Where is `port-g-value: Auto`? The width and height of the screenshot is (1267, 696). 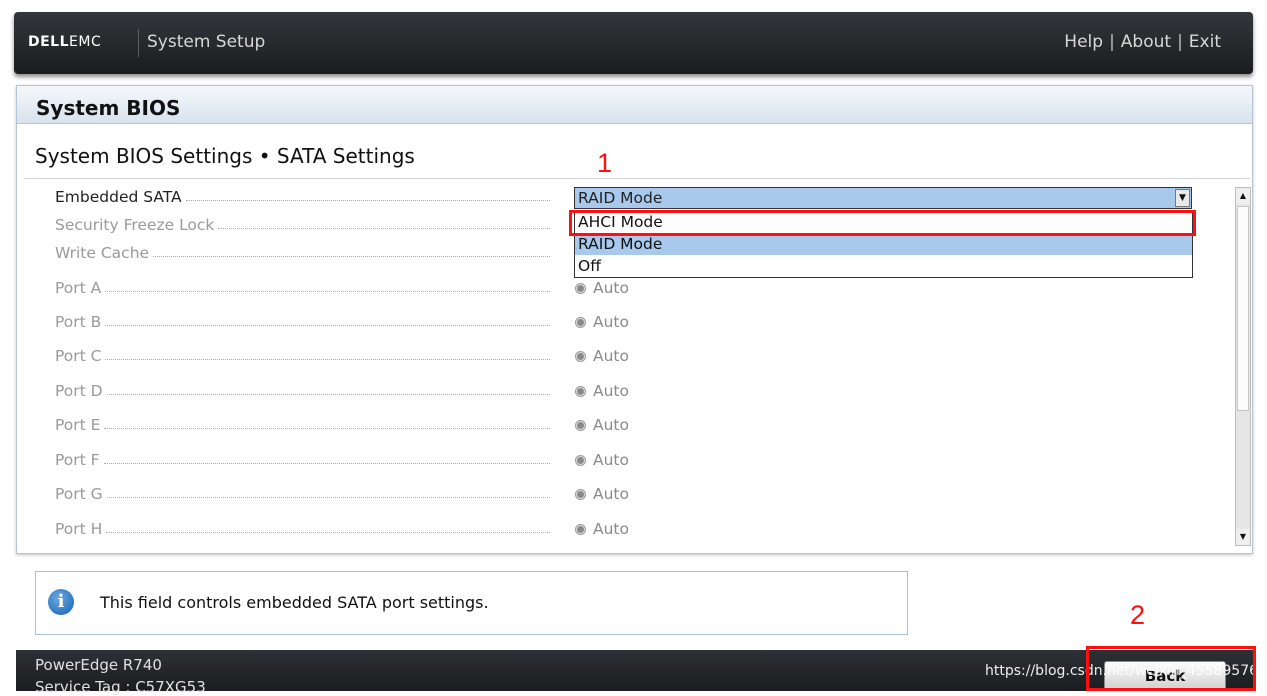
port-g-value: Auto is located at coordinates (602, 494).